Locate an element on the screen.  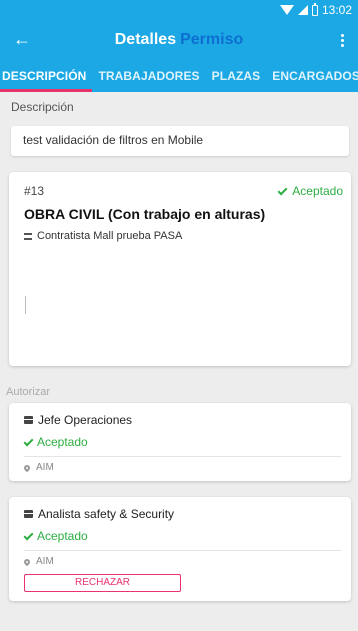
authorizer-name: Analista safety & Security is located at coordinates (99, 514).